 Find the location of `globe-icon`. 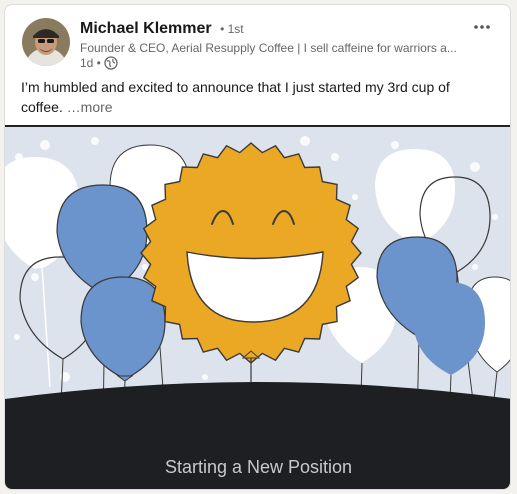

globe-icon is located at coordinates (111, 63).